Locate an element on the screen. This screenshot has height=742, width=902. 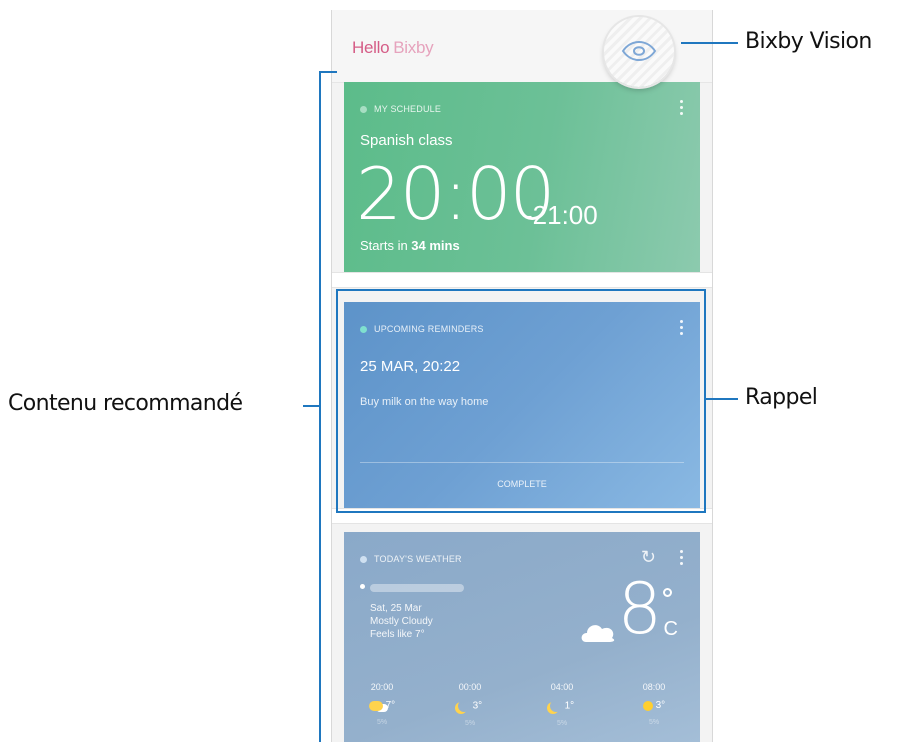
bixby-vision-leader-line is located at coordinates (709, 43).